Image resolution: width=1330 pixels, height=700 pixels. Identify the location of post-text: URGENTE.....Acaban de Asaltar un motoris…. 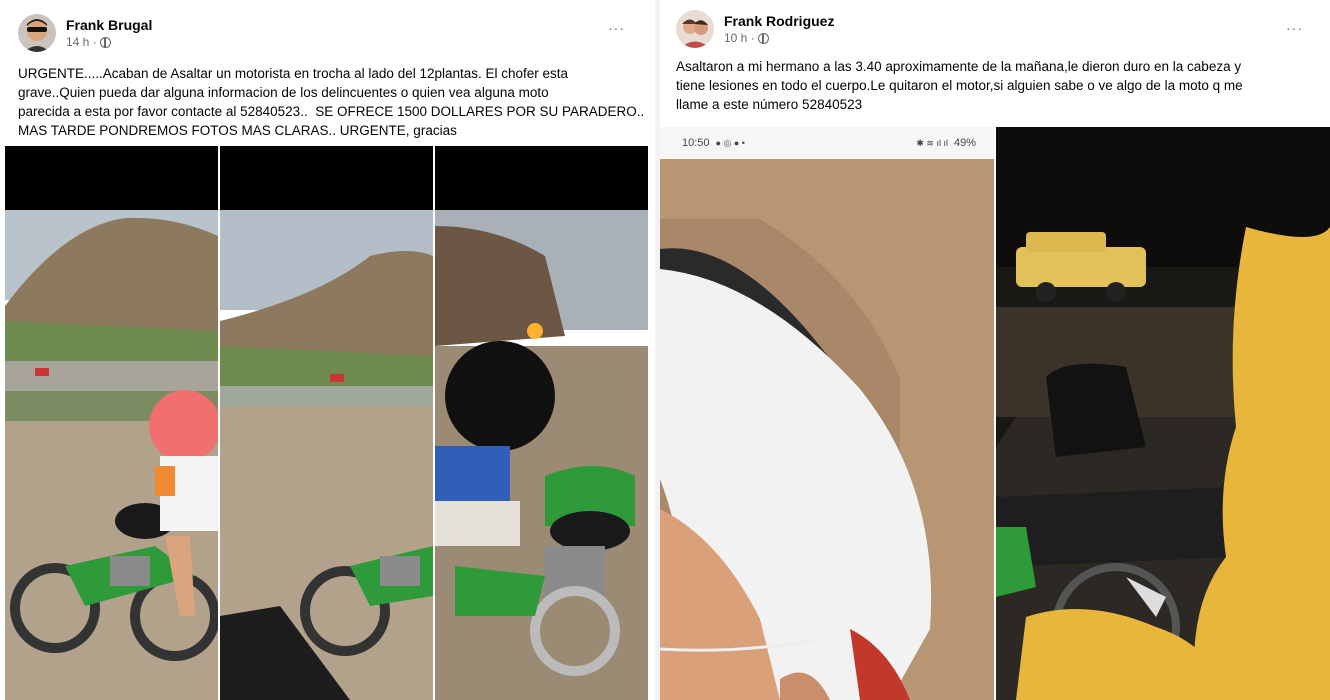
(331, 102).